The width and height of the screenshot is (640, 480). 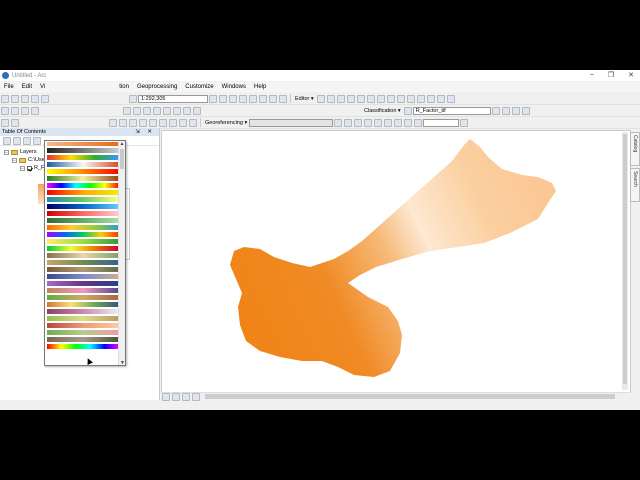 What do you see at coordinates (122, 362) in the screenshot?
I see `scroll-down-icon: ▼` at bounding box center [122, 362].